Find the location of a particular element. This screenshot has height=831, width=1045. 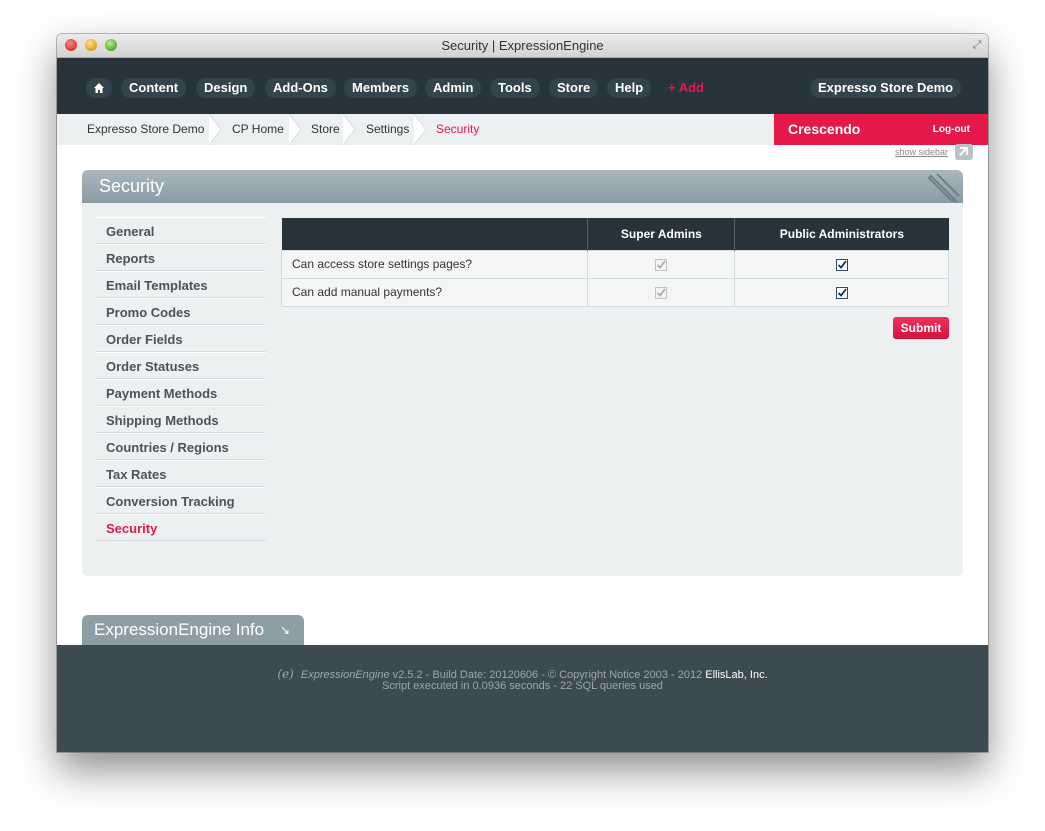

minimize-window-button is located at coordinates (91, 45).